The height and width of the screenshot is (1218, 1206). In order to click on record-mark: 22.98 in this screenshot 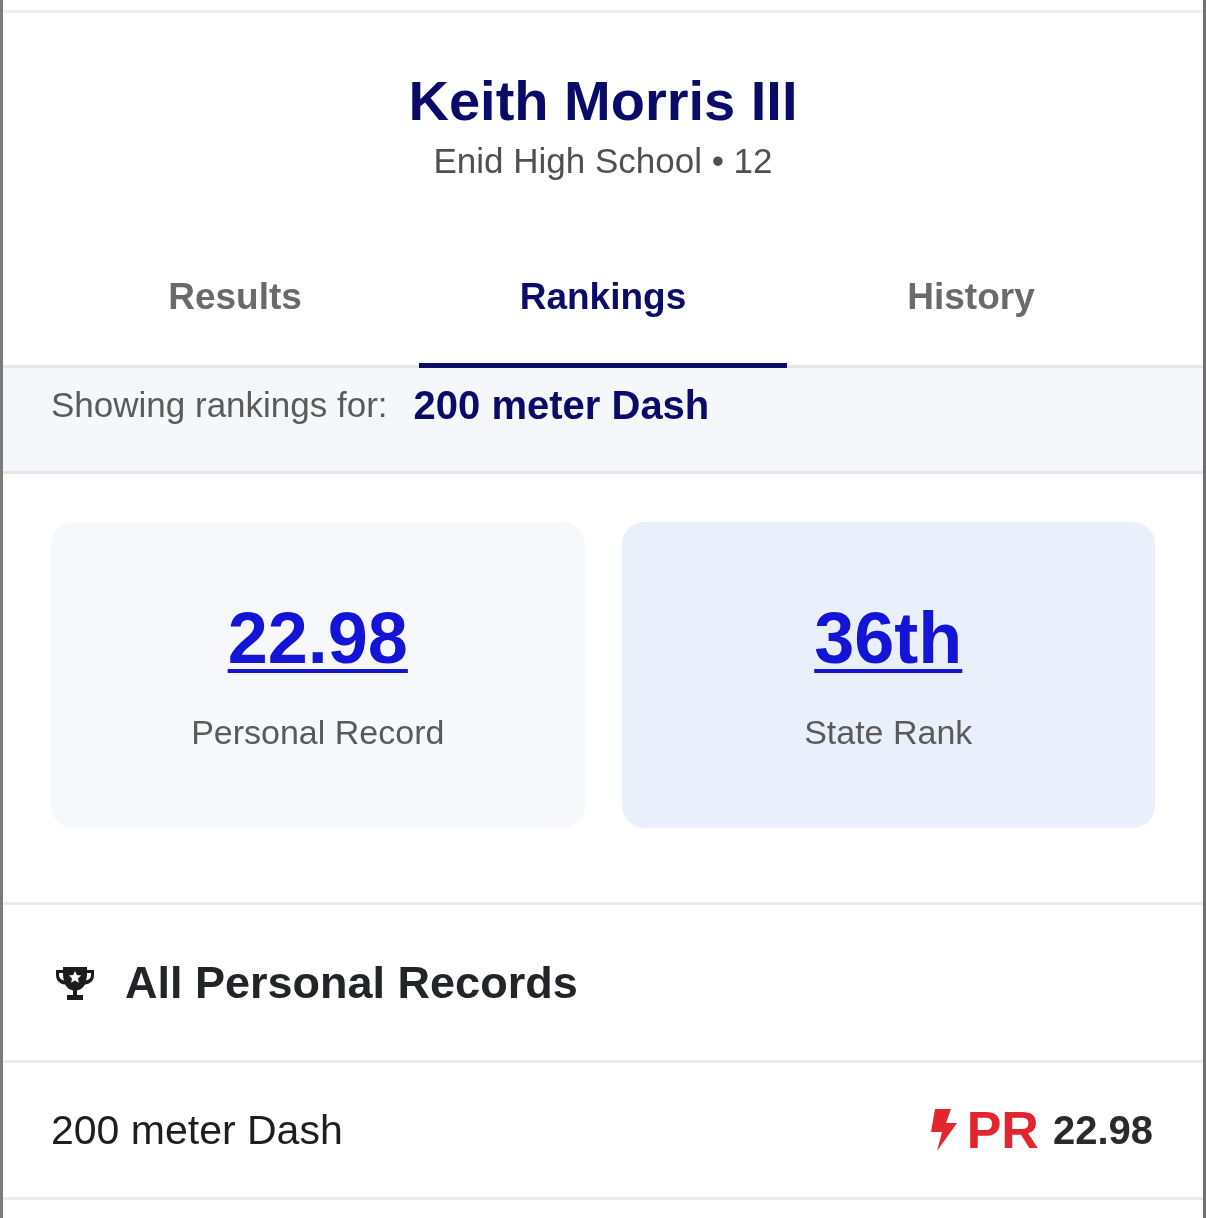, I will do `click(1102, 1130)`.